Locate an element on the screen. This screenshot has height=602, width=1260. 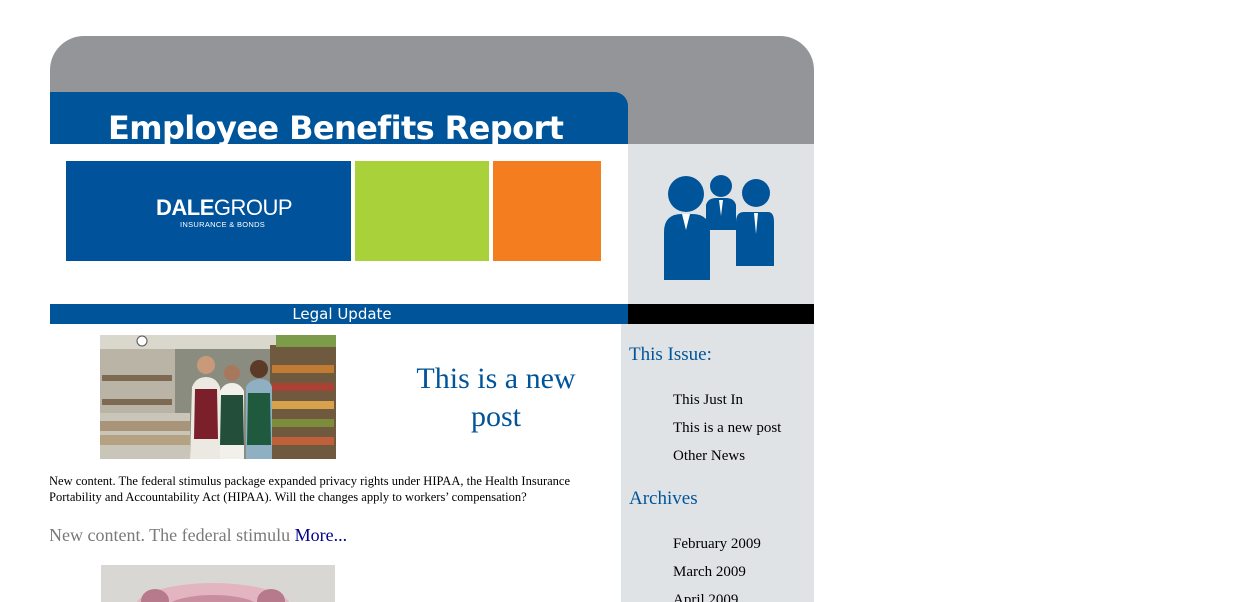
people-panel is located at coordinates (721, 224).